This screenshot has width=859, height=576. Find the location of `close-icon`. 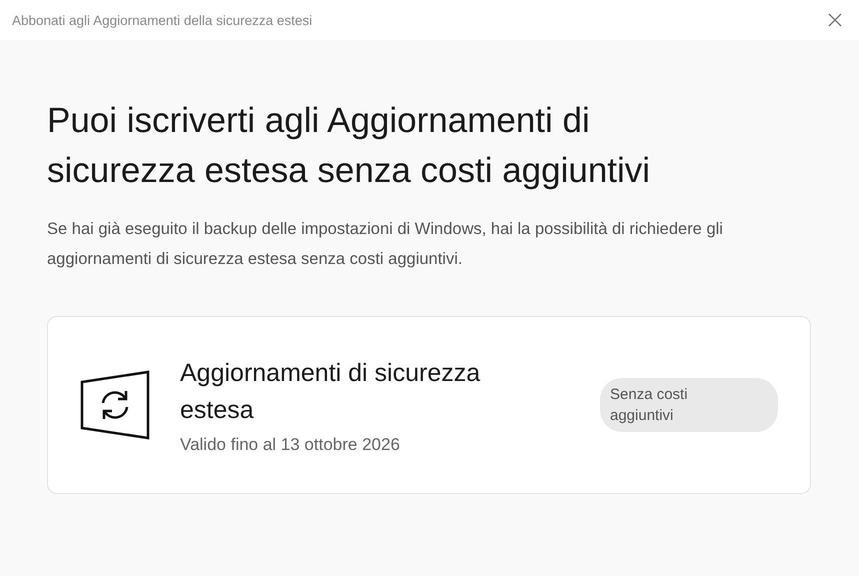

close-icon is located at coordinates (835, 20).